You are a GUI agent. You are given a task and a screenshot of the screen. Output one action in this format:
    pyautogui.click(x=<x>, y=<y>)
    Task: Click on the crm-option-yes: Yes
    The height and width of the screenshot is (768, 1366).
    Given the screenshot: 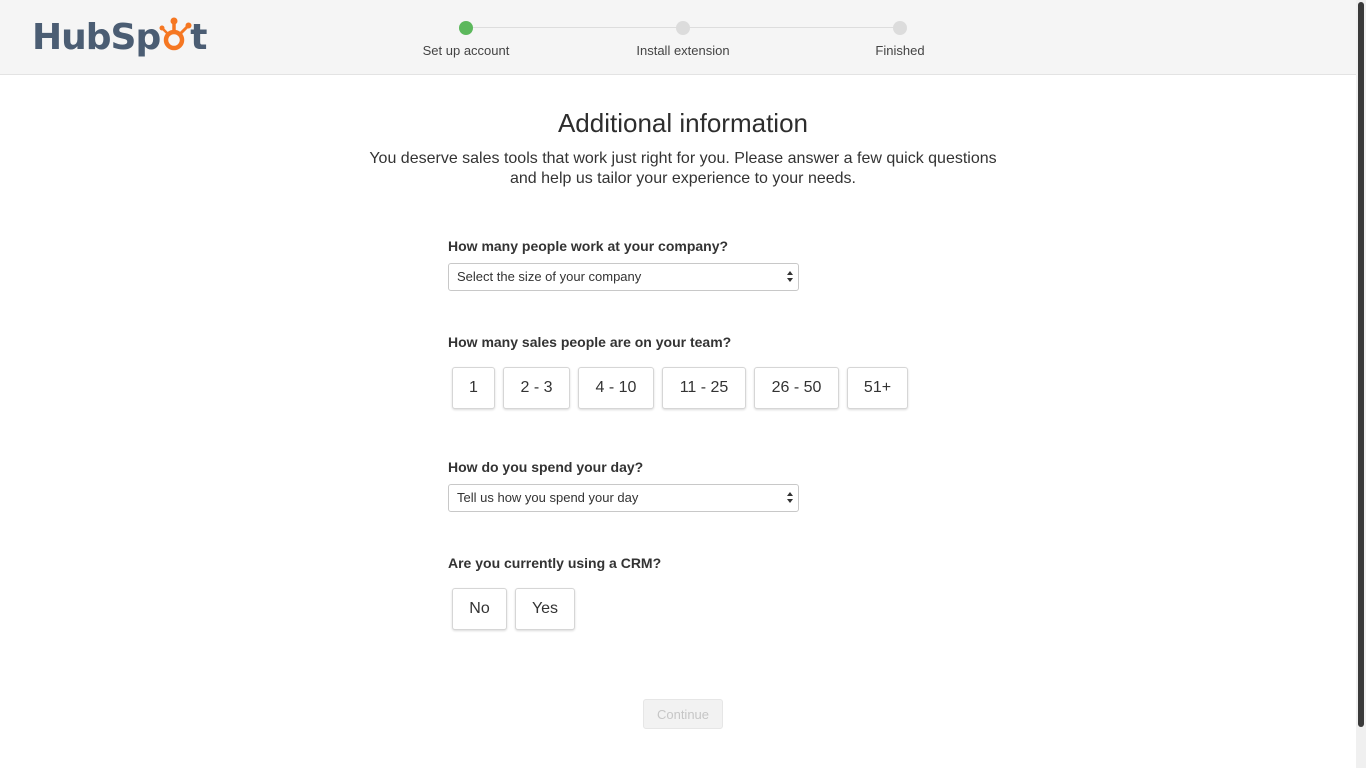 What is the action you would take?
    pyautogui.click(x=545, y=609)
    